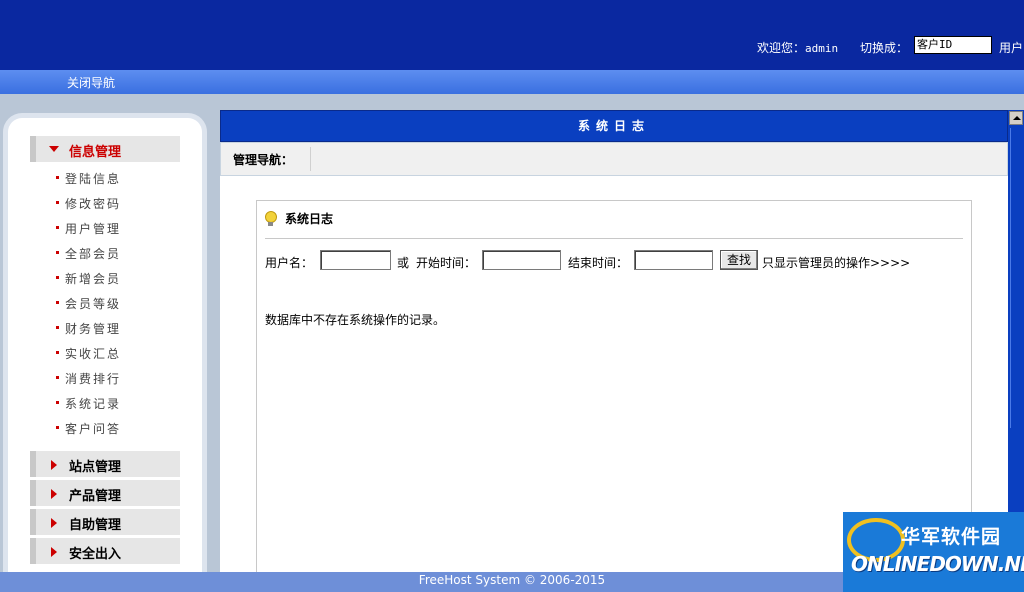 The height and width of the screenshot is (592, 1024). What do you see at coordinates (309, 219) in the screenshot?
I see `panel-title-text: 系统日志` at bounding box center [309, 219].